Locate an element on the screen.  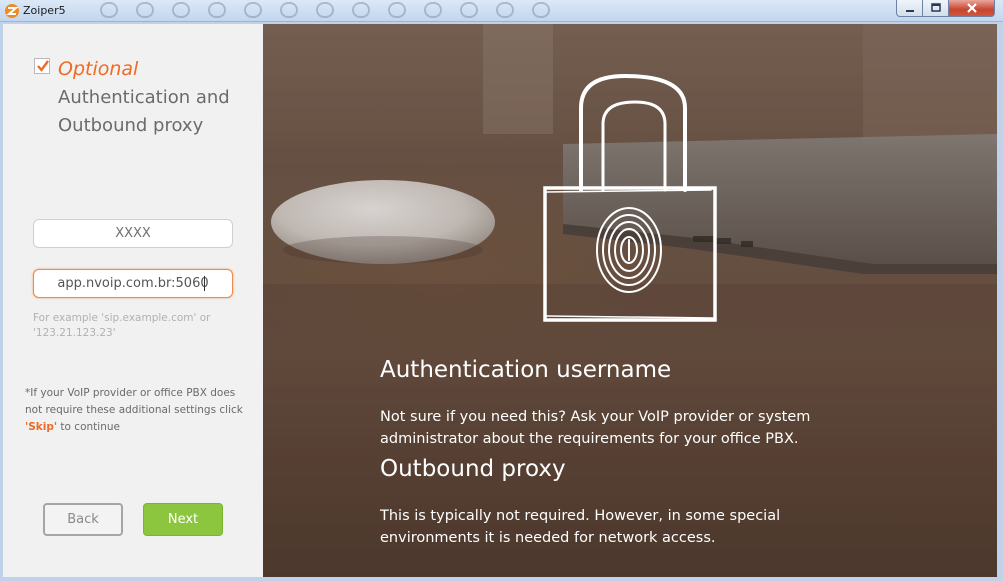
skip-link: 'Skip' is located at coordinates (41, 427).